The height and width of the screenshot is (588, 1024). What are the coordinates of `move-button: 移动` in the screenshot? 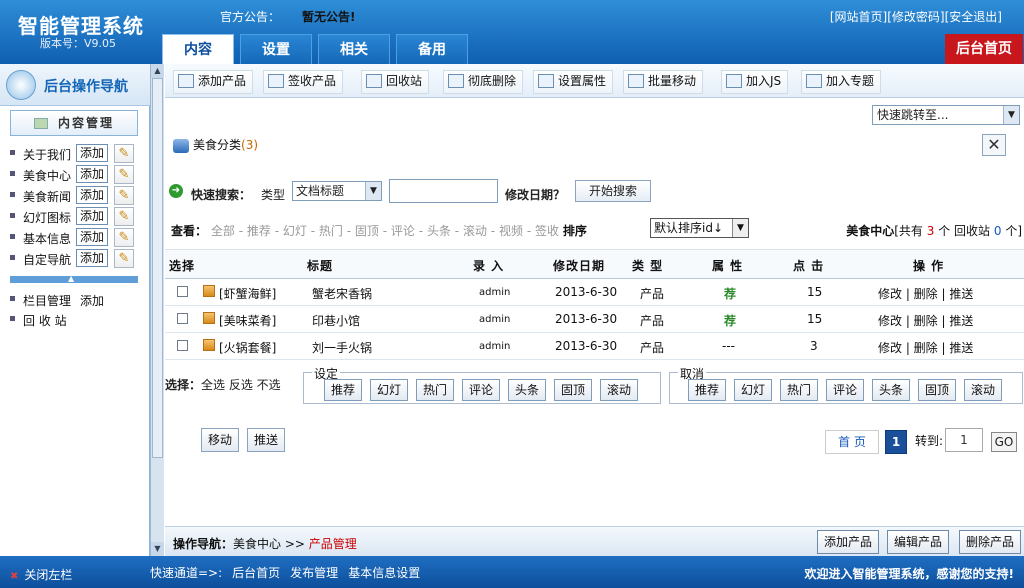 It's located at (220, 440).